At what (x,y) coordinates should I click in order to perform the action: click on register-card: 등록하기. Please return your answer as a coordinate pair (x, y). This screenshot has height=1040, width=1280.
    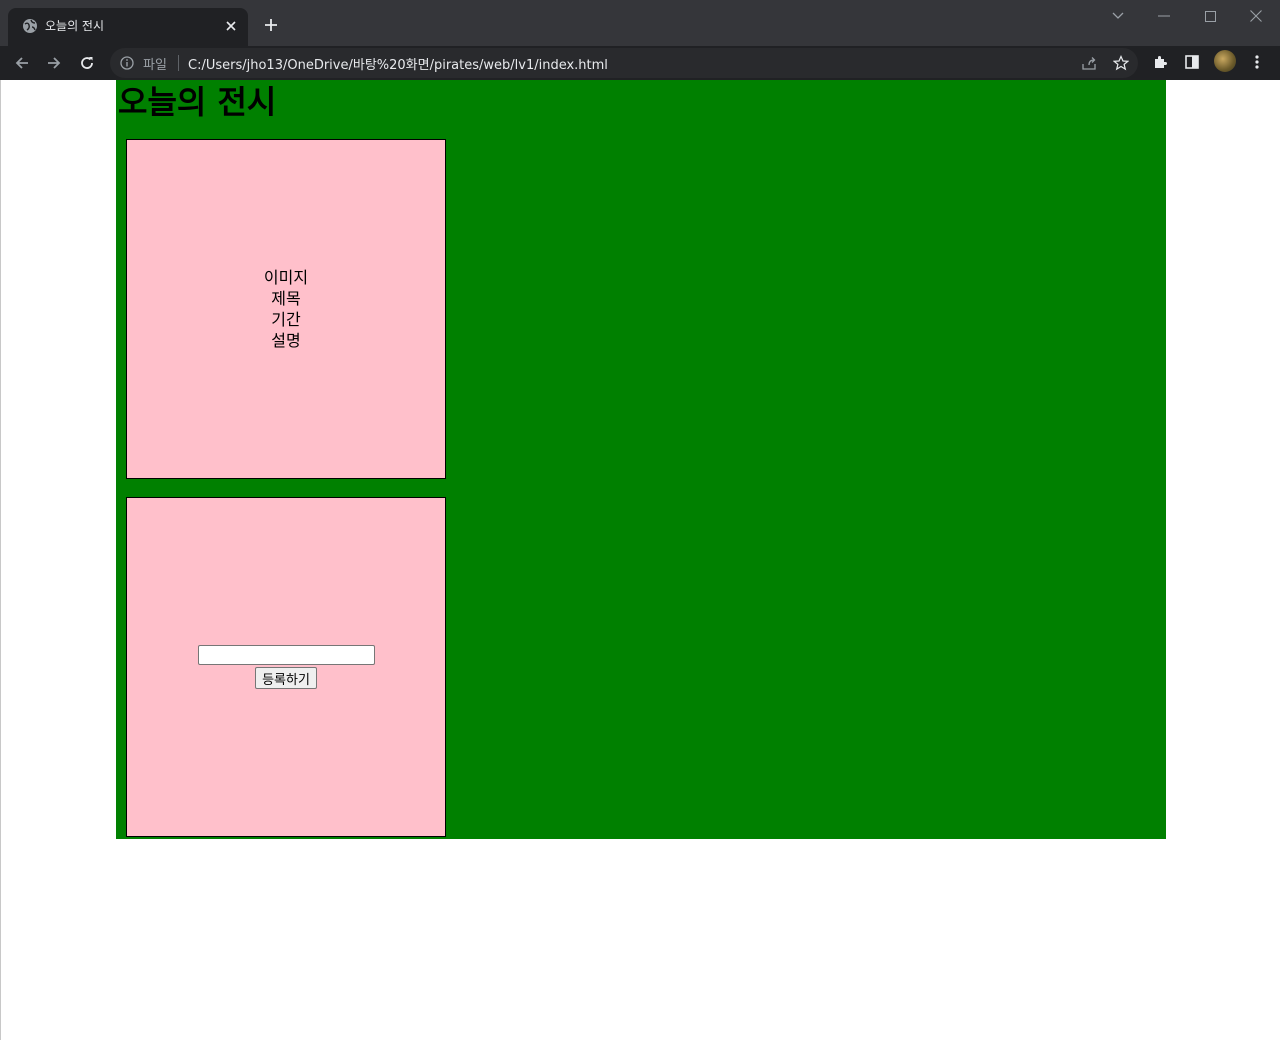
    Looking at the image, I should click on (286, 667).